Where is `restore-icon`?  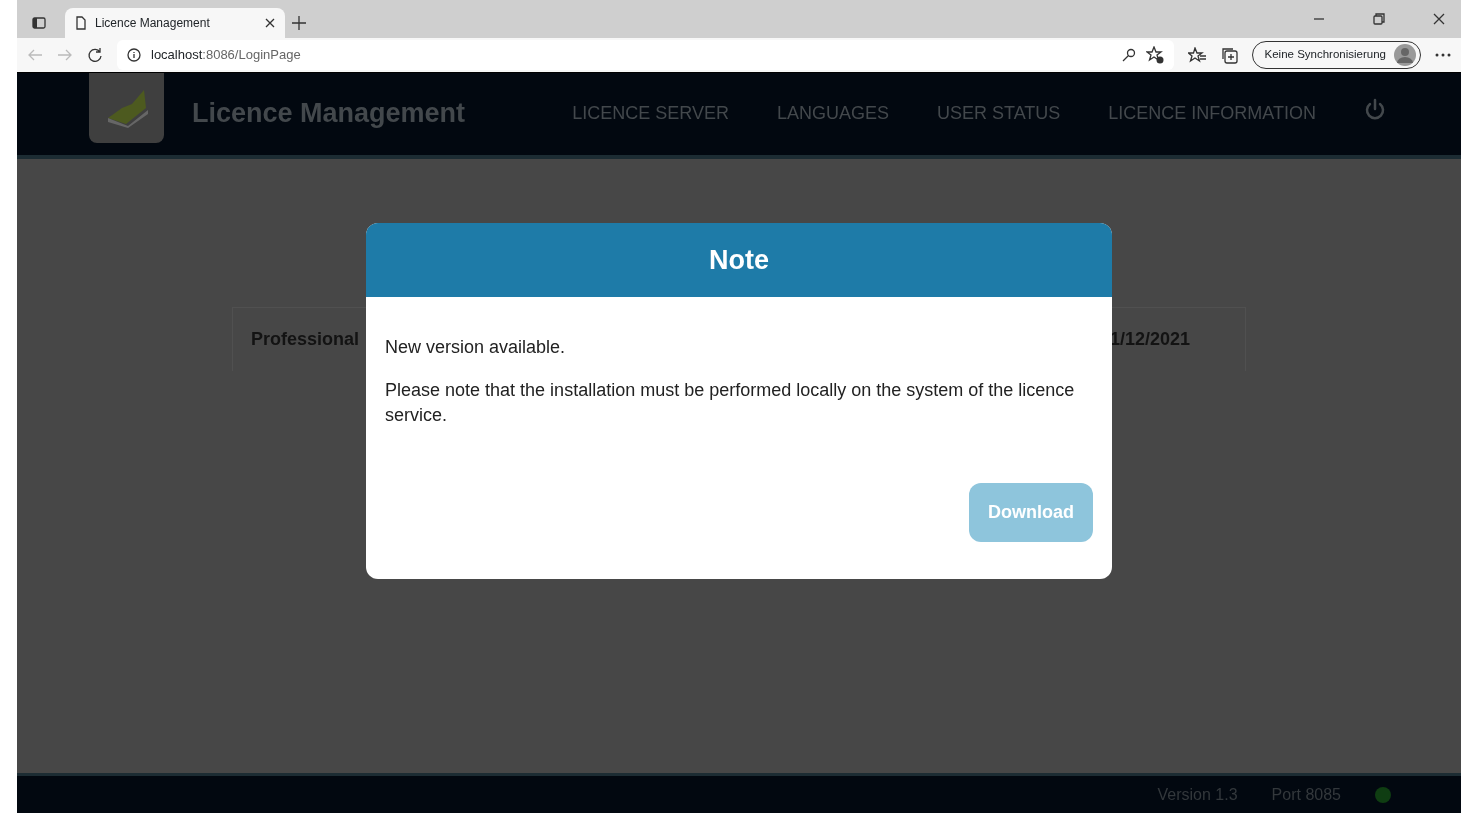 restore-icon is located at coordinates (1379, 19).